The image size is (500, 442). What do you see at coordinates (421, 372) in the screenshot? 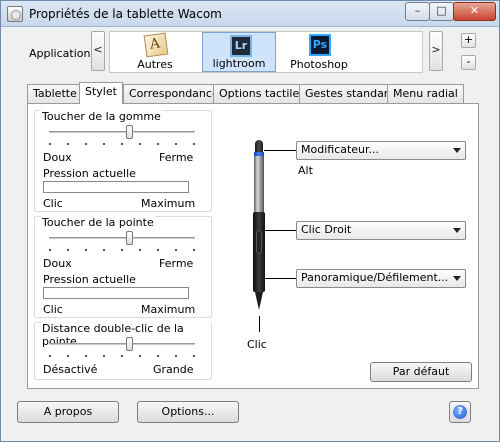
I see `default-button: Par défaut` at bounding box center [421, 372].